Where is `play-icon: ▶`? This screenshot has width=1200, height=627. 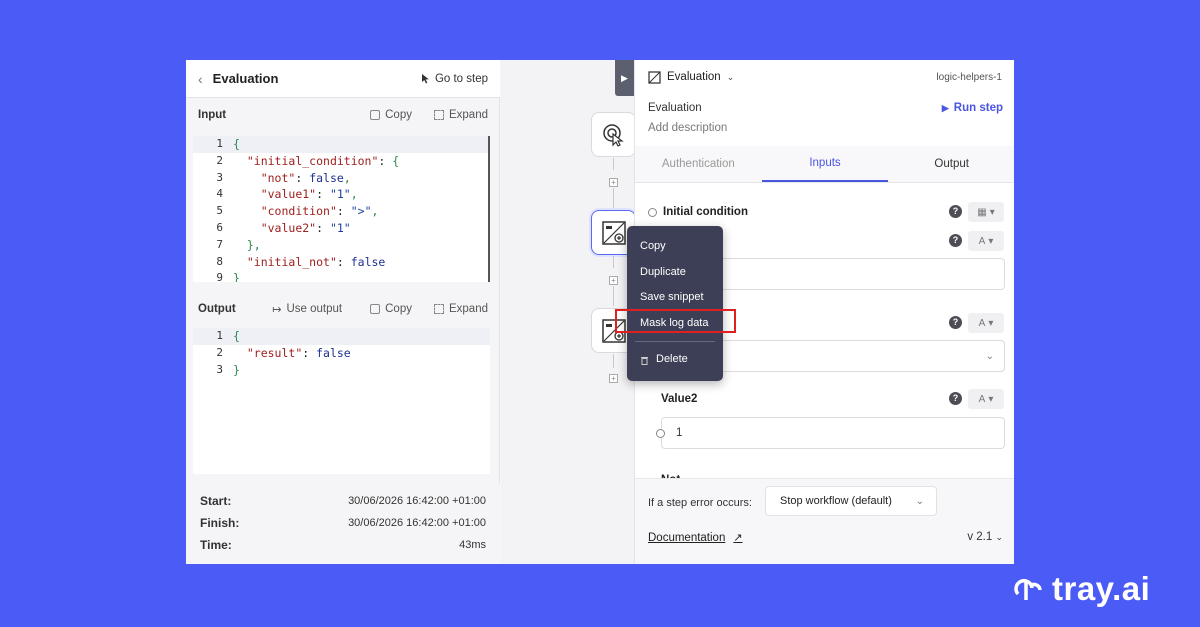 play-icon: ▶ is located at coordinates (945, 107).